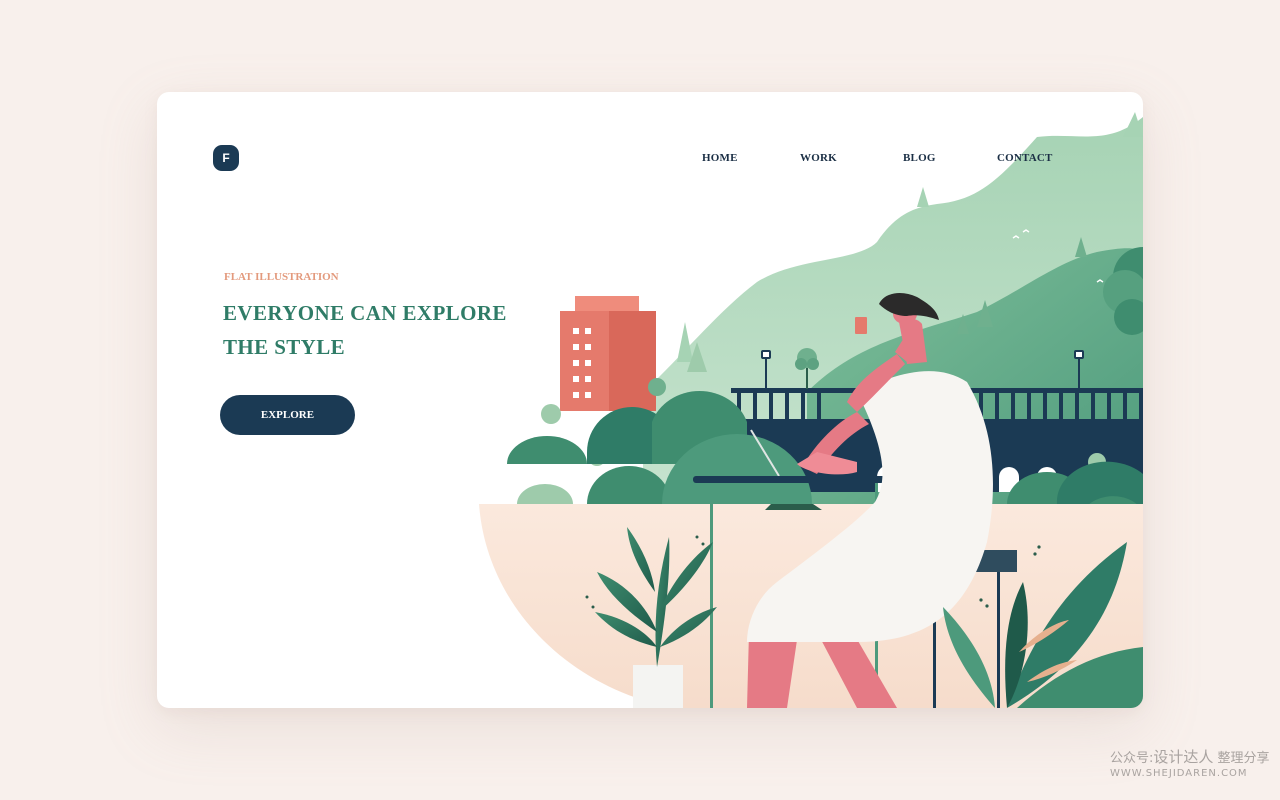 This screenshot has width=1280, height=800. Describe the element at coordinates (281, 277) in the screenshot. I see `hero-eyebrow: FLAT ILLUSTRATION` at that location.